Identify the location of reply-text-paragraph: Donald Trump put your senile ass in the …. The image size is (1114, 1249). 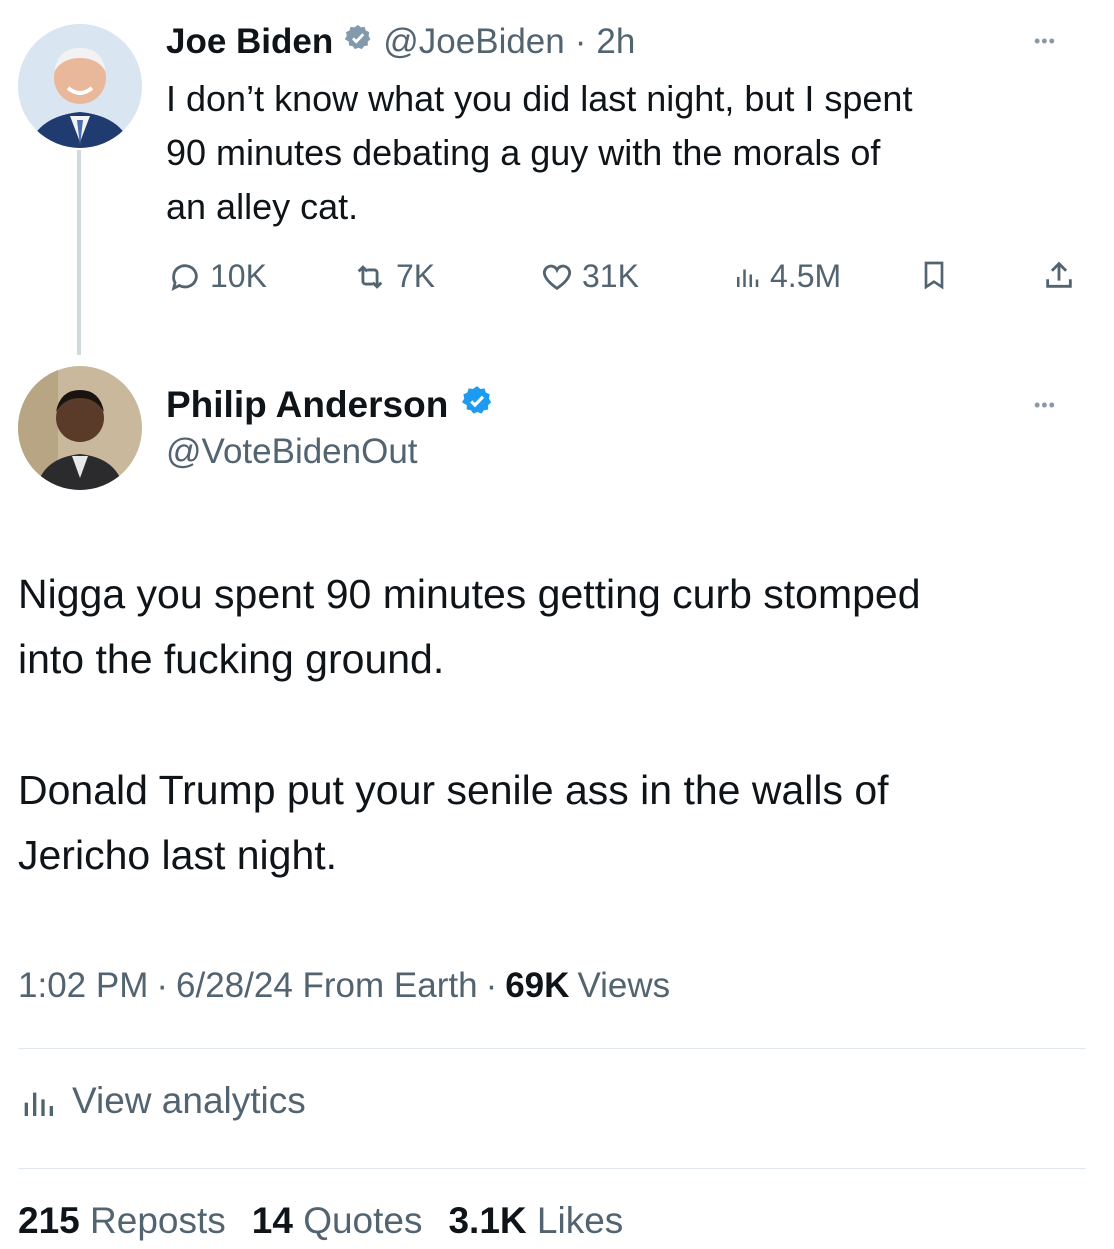
(453, 823).